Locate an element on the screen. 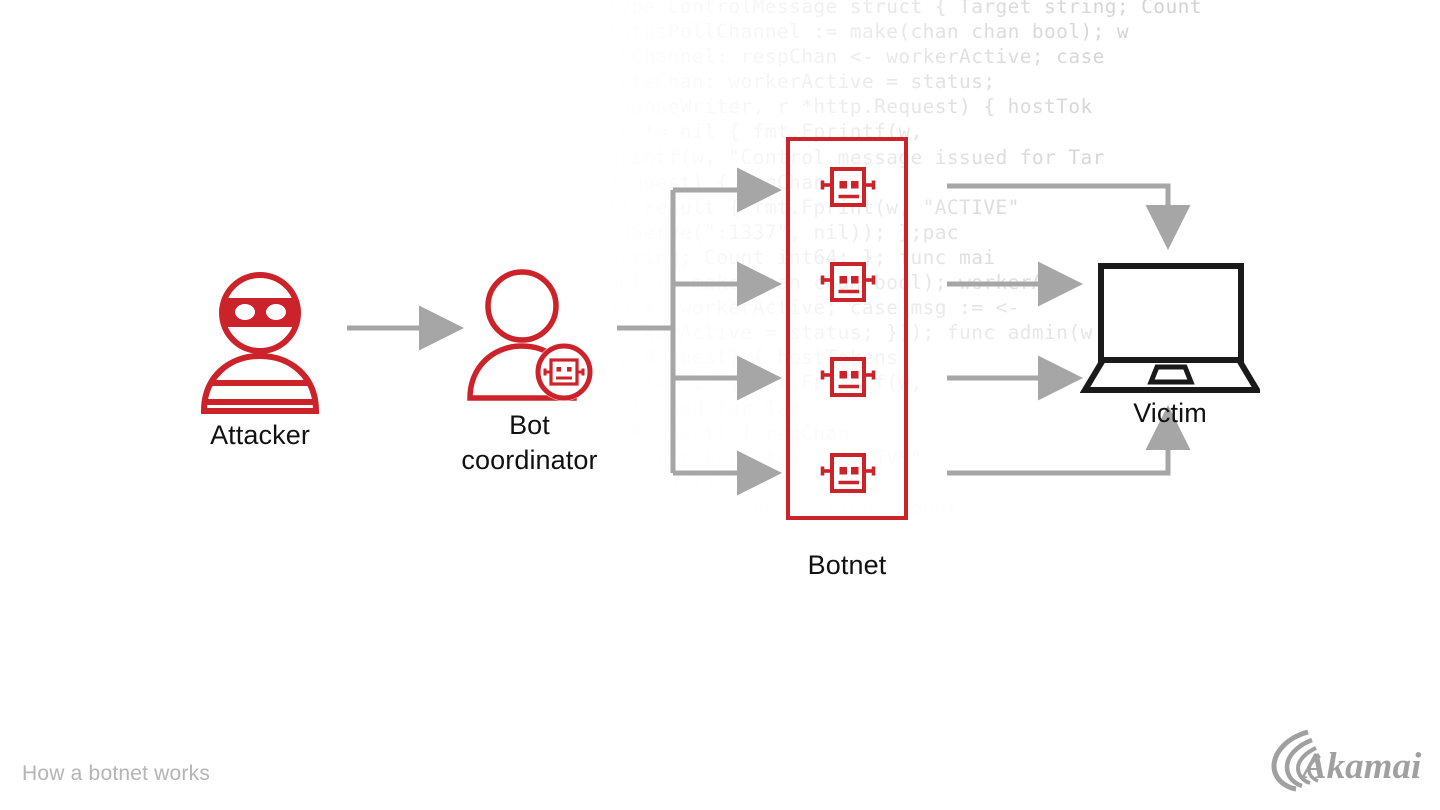 The image size is (1440, 810). edge-bot-4-to-victim is located at coordinates (1069, 440).